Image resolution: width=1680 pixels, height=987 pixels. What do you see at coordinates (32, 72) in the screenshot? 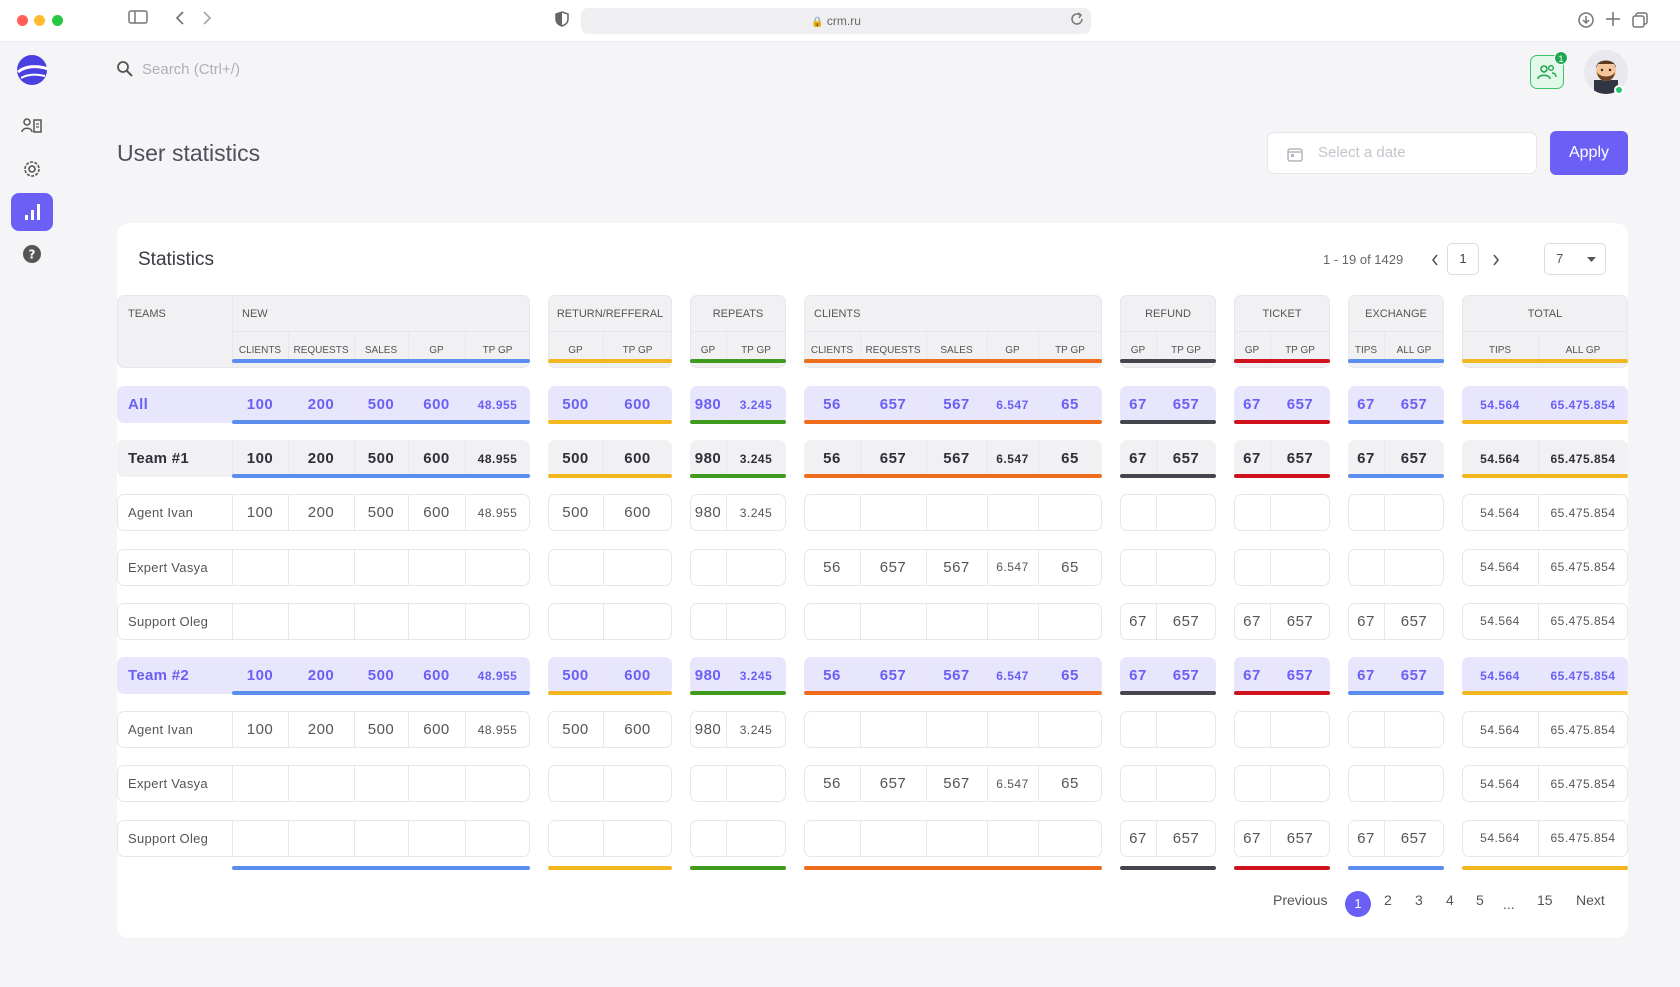
I see `app-logo` at bounding box center [32, 72].